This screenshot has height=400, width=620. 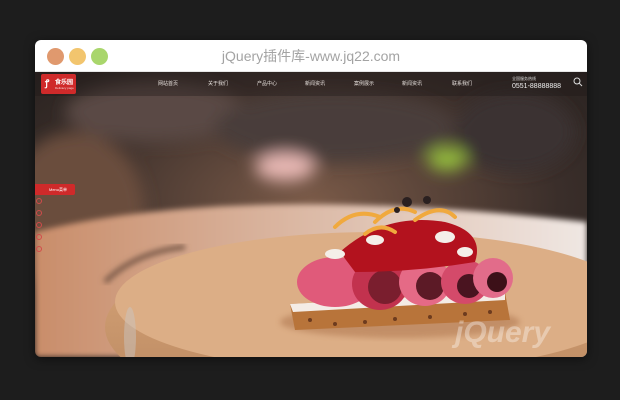 I want to click on watermark-logo: jQuery, so click(x=501, y=332).